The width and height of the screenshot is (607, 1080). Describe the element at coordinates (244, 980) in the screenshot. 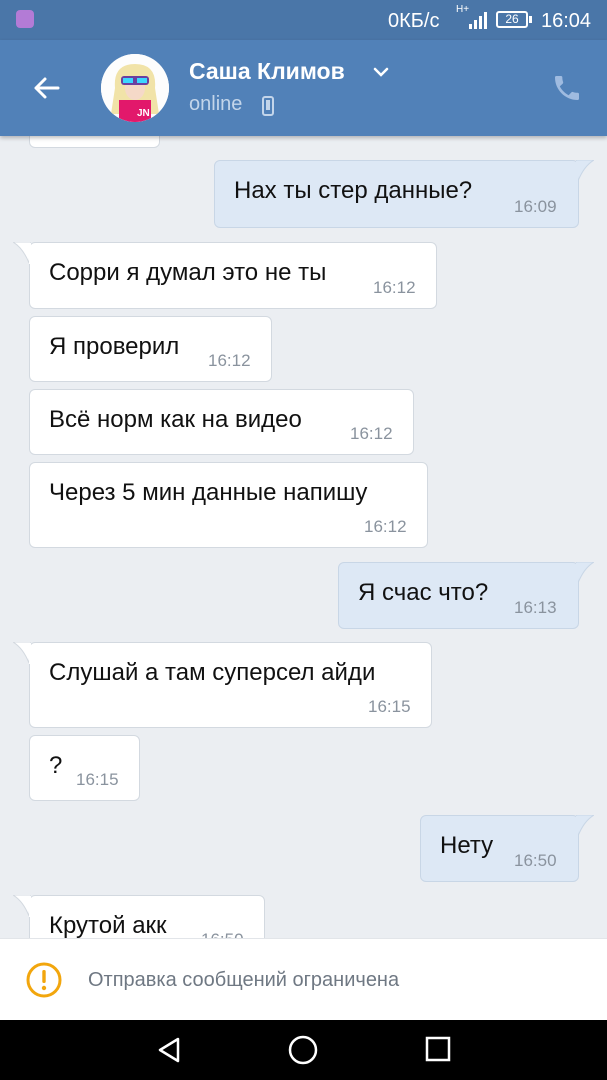

I see `restriction-notice: Отправка сообщений ограничена` at that location.